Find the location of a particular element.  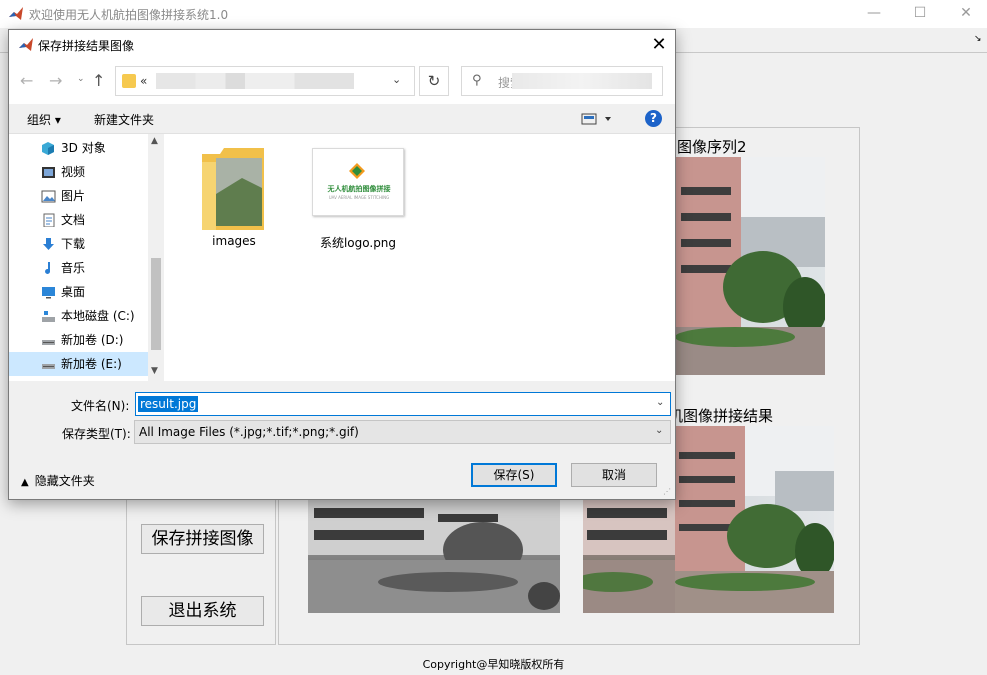

logo-icon is located at coordinates (357, 171).